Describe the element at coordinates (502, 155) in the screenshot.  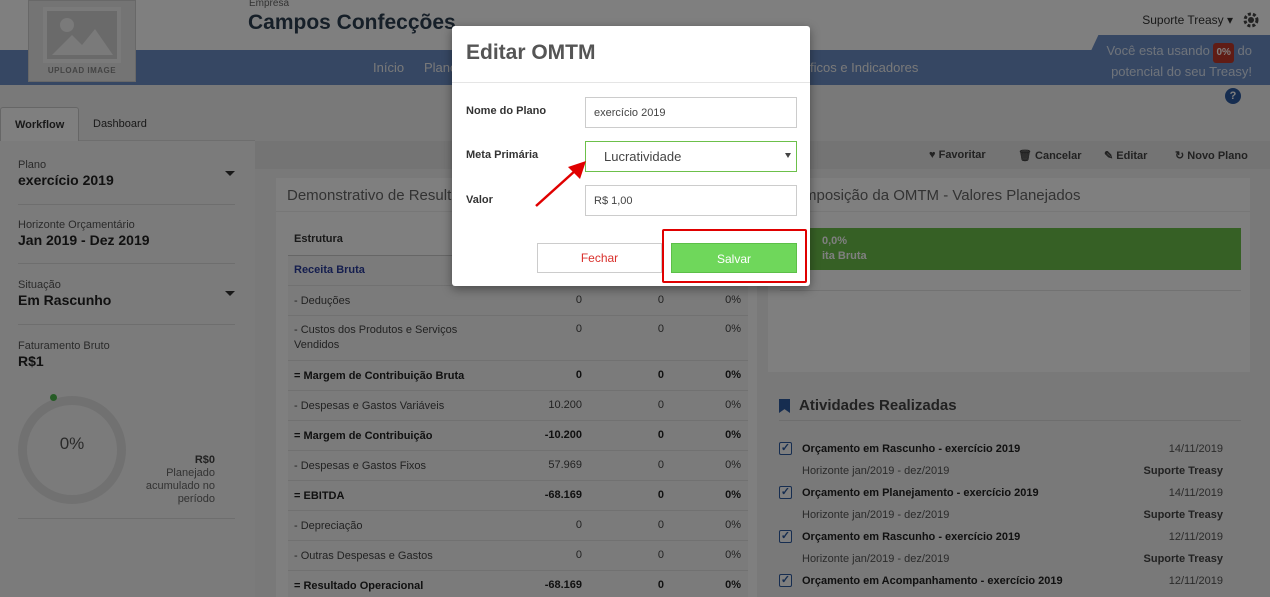
I see `meta-primaria-label: Meta Primária` at that location.